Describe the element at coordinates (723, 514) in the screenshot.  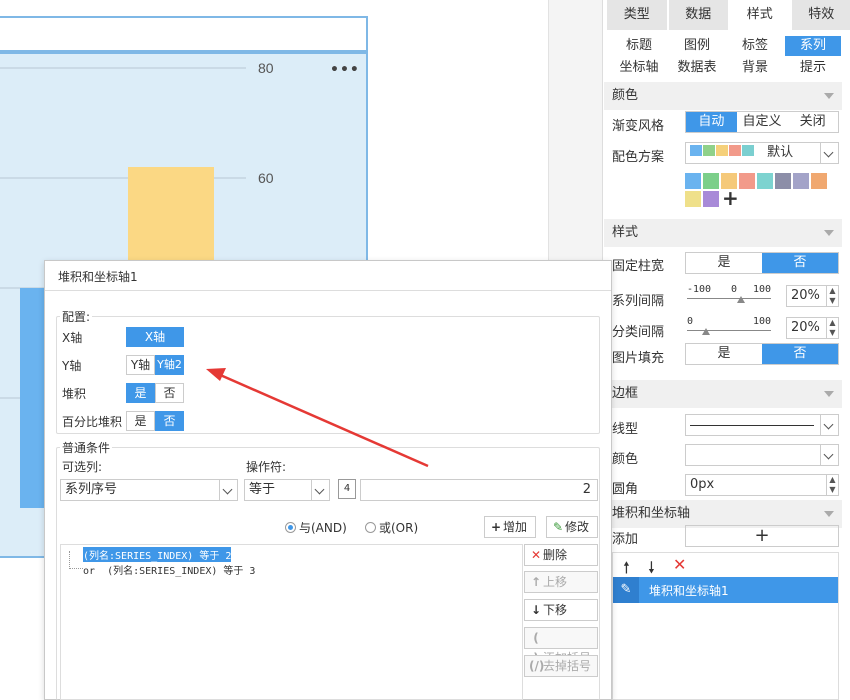
I see `section-stack-axis: 堆积和坐标轴` at that location.